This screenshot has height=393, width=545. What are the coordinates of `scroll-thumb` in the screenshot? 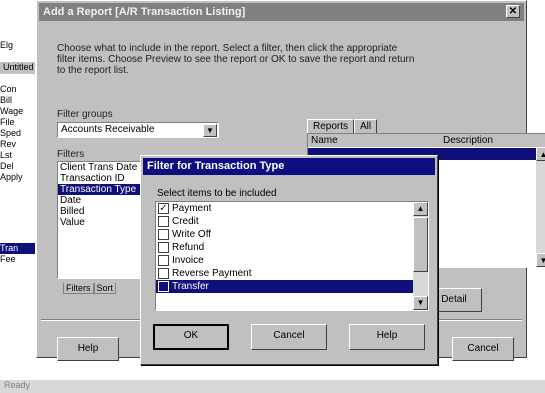 It's located at (420, 244).